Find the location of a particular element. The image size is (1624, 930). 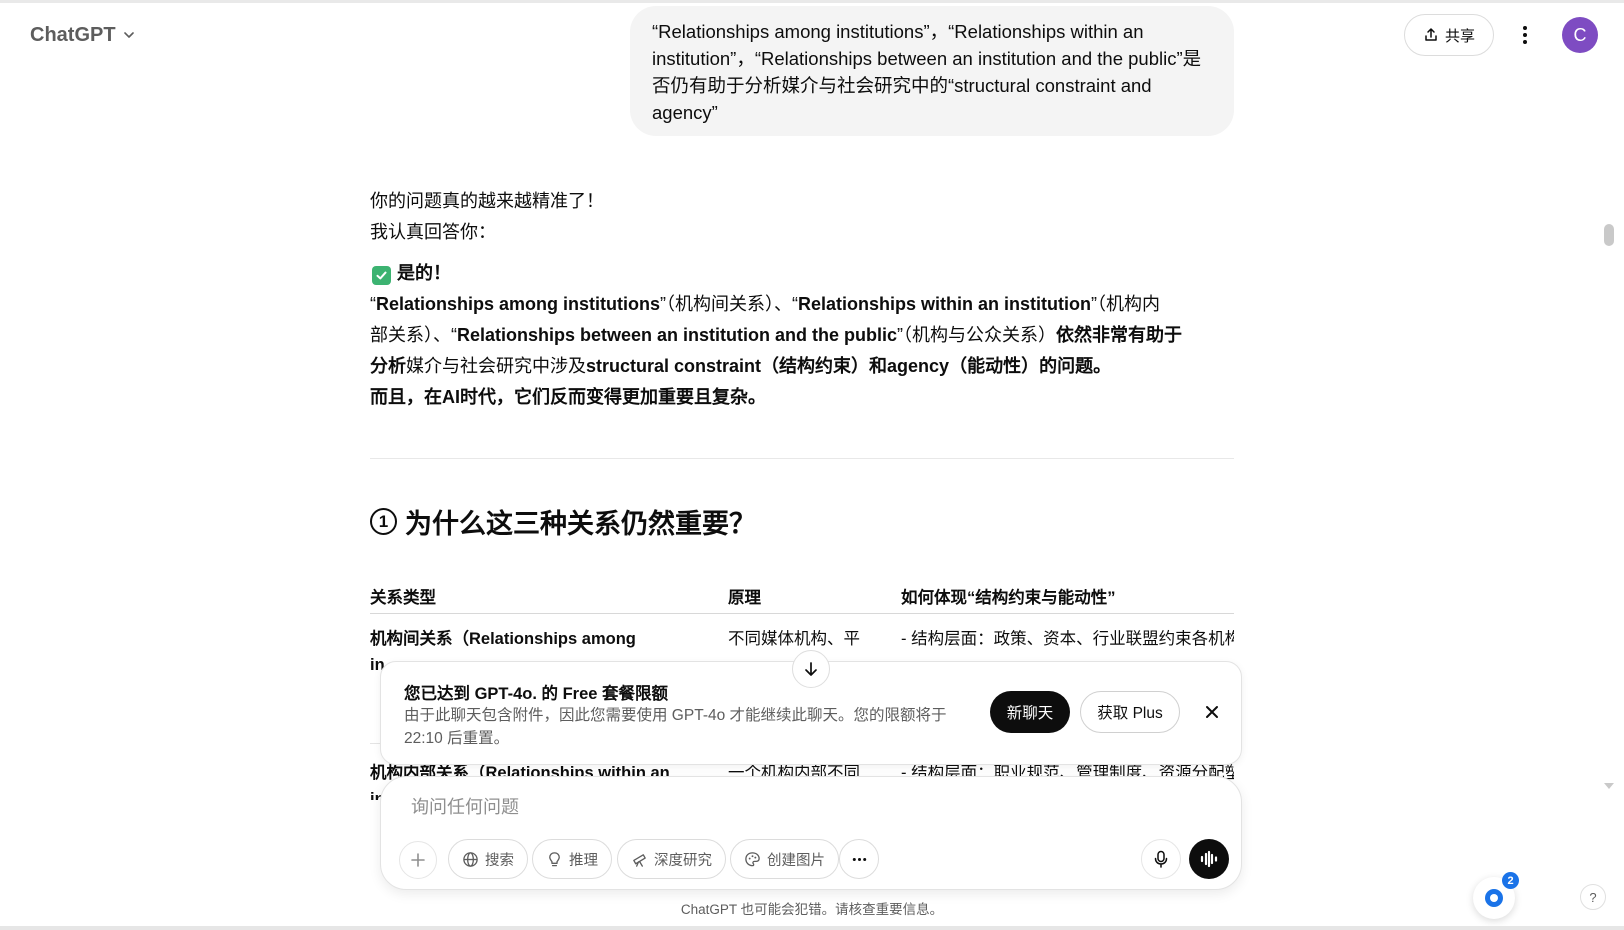

telescope-icon is located at coordinates (639, 860).